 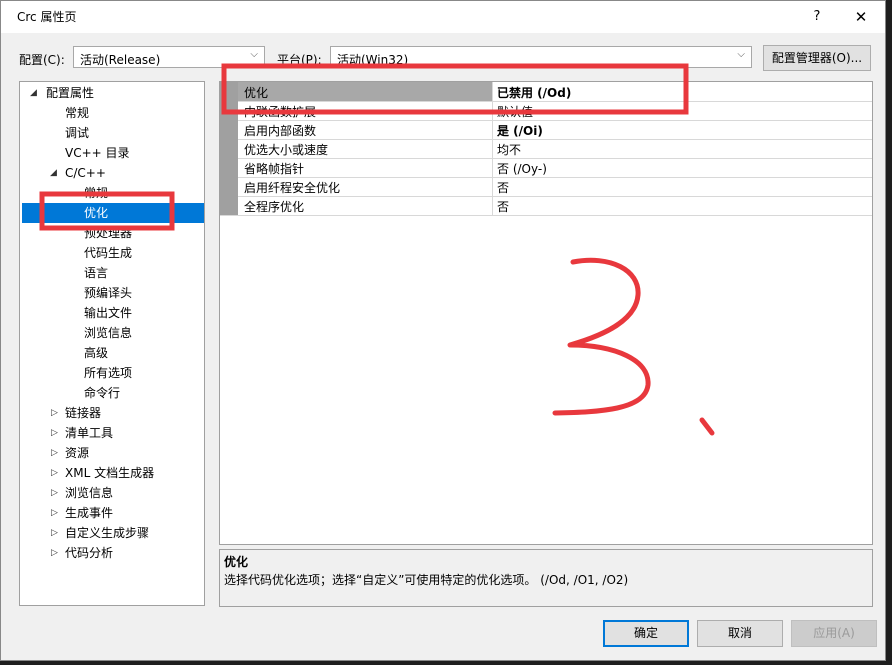 What do you see at coordinates (112, 133) in the screenshot?
I see `tree-item-debugging: 调试` at bounding box center [112, 133].